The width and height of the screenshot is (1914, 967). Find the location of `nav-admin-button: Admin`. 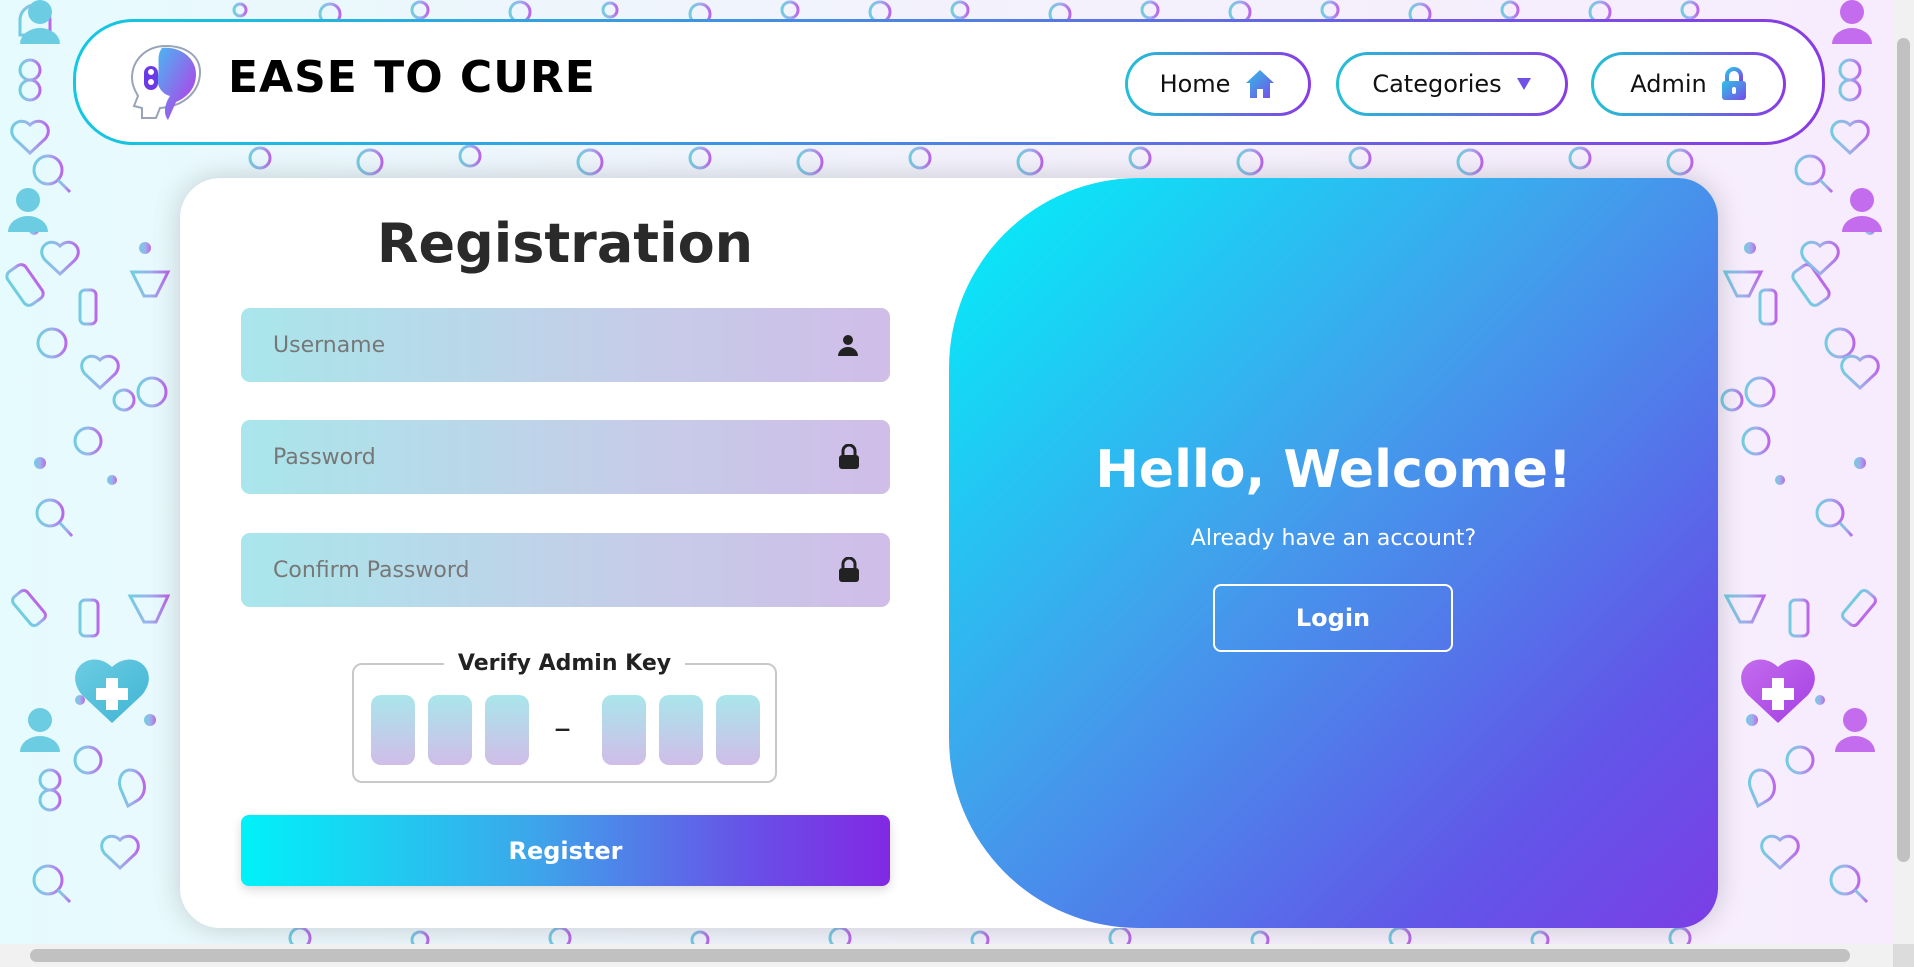

nav-admin-button: Admin is located at coordinates (1688, 84).